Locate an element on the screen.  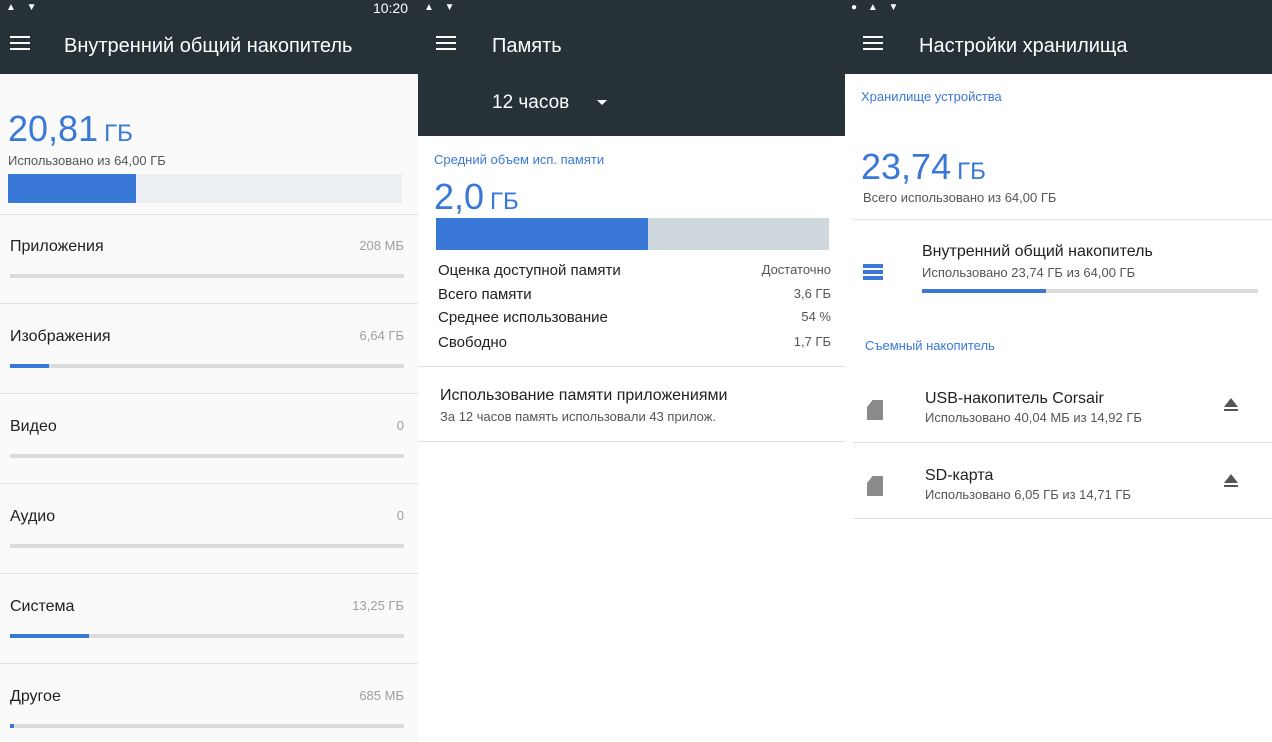
status-time: 10:20 is located at coordinates (390, 8).